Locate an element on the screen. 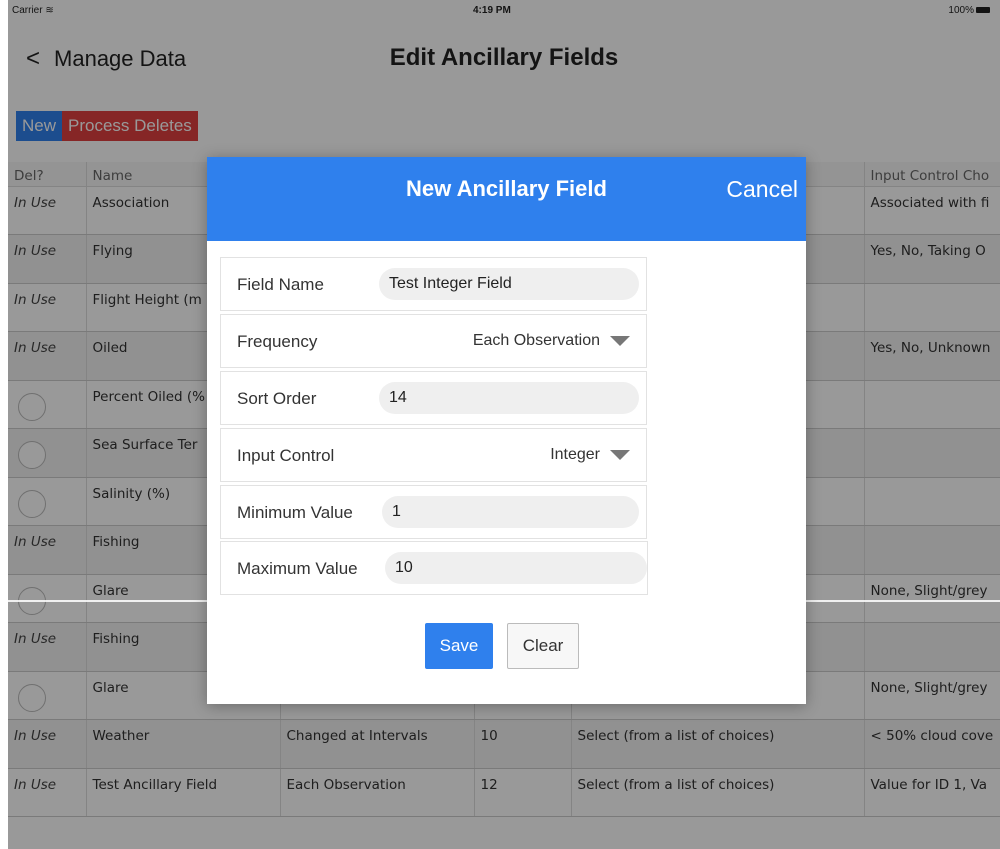 This screenshot has height=849, width=1000. input-control-select: Integer is located at coordinates (590, 455).